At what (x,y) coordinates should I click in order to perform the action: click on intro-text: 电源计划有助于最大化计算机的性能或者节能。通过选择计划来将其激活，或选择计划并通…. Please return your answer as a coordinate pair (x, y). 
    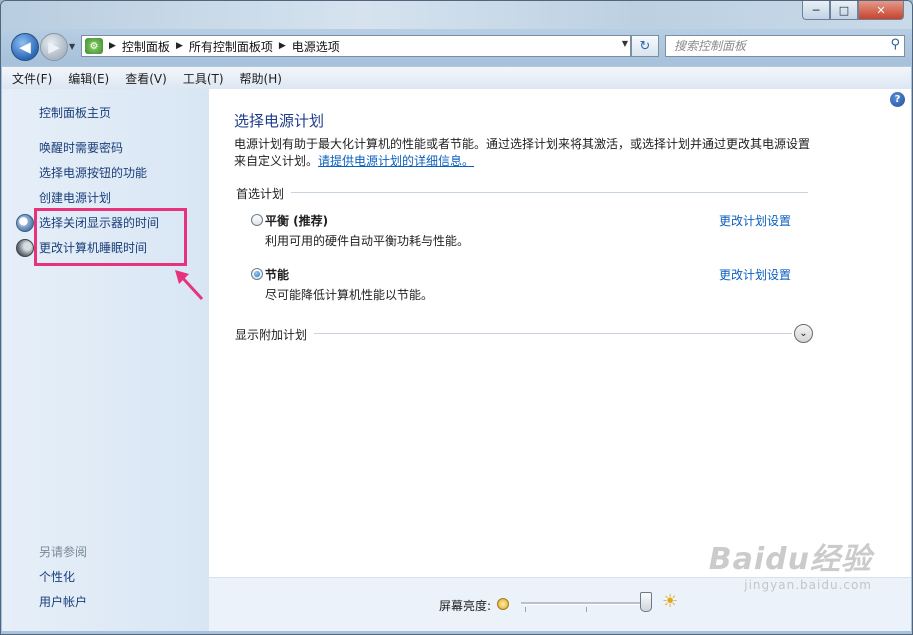
    Looking at the image, I should click on (526, 153).